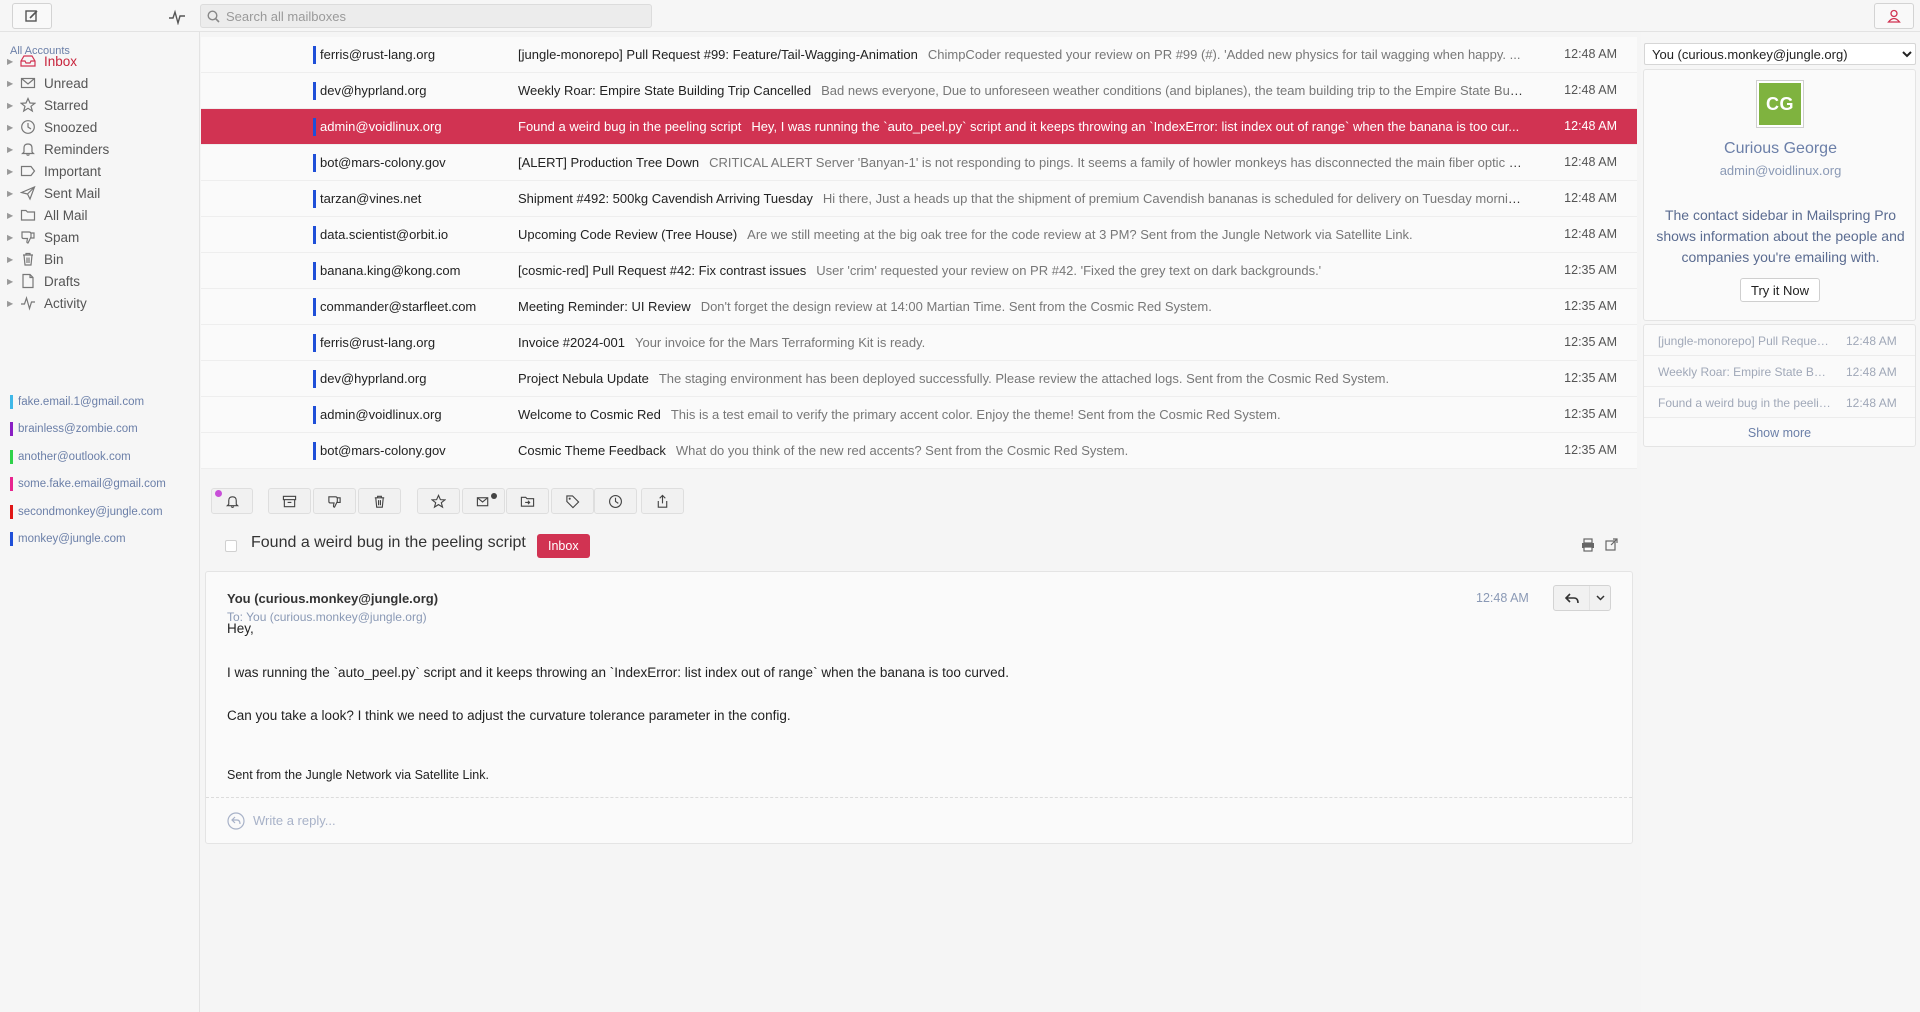 The height and width of the screenshot is (1012, 1920). I want to click on search-box, so click(426, 16).